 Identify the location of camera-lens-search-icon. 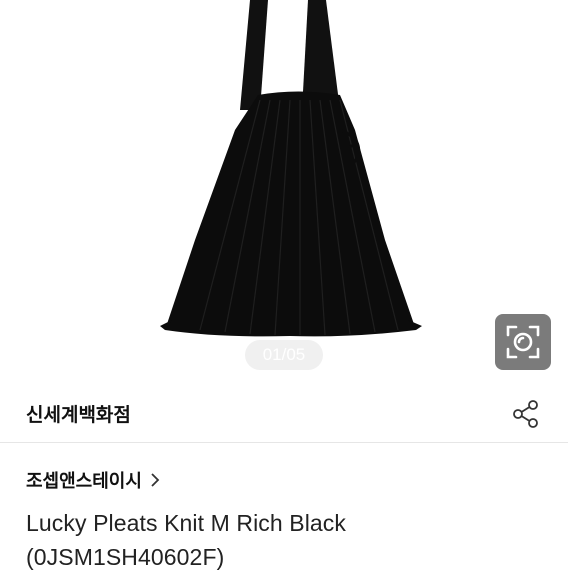
(523, 342).